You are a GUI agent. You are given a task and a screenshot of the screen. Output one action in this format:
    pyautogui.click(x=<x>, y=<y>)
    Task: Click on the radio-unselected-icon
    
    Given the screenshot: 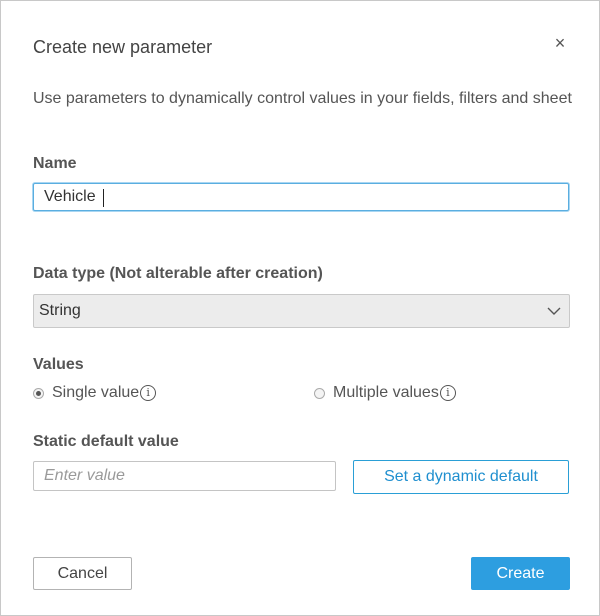 What is the action you would take?
    pyautogui.click(x=319, y=393)
    